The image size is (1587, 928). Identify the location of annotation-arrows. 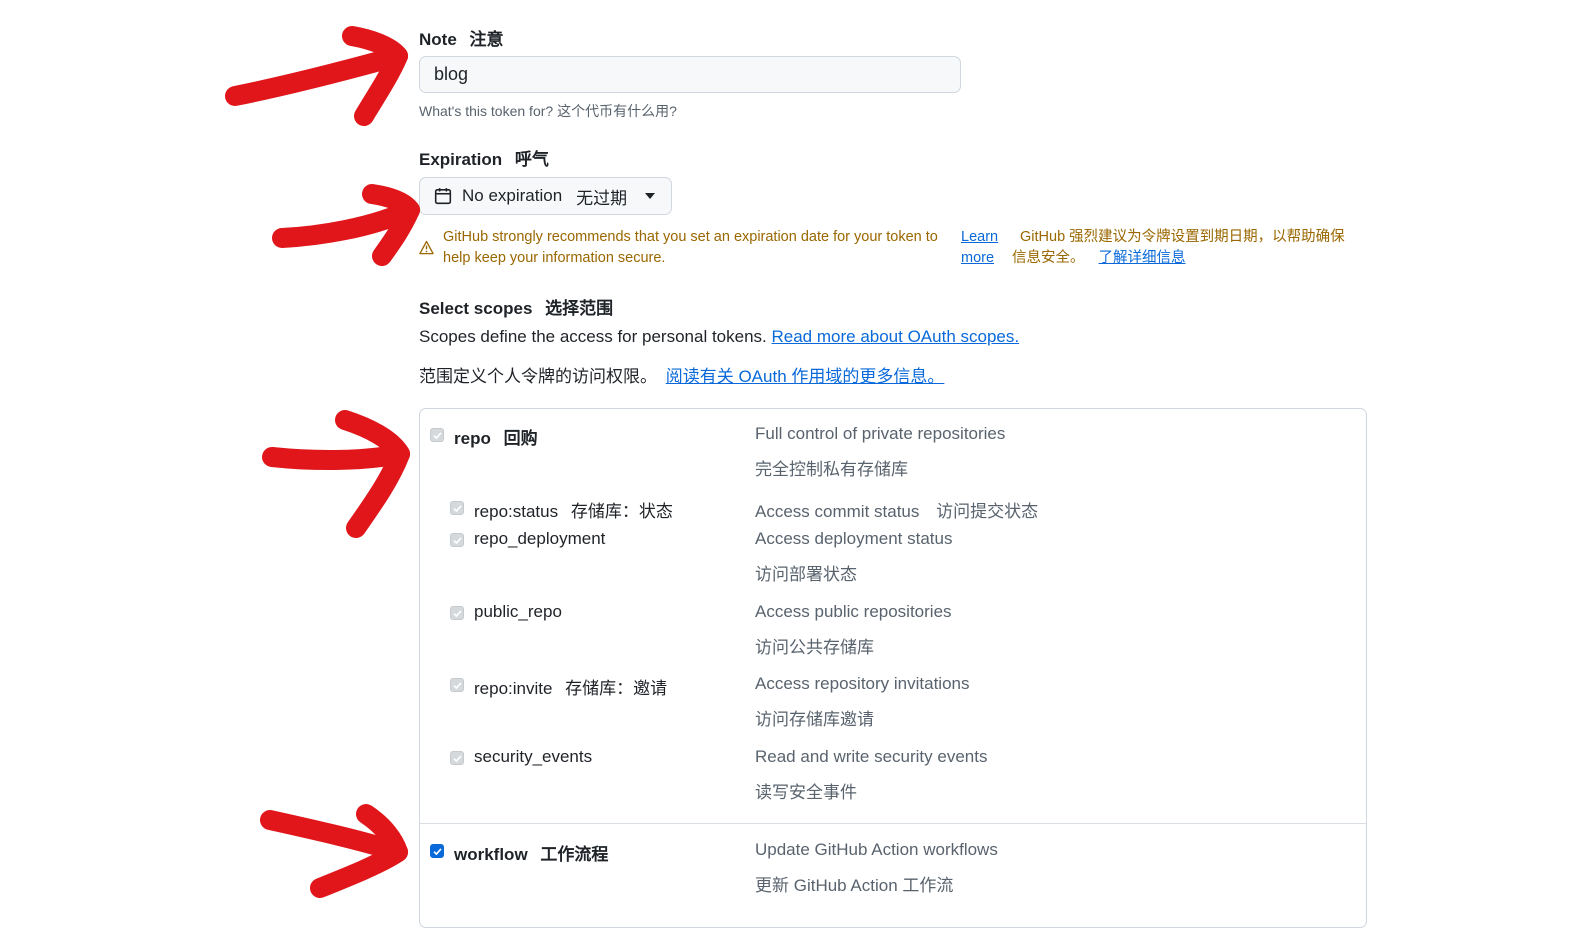
(322, 462).